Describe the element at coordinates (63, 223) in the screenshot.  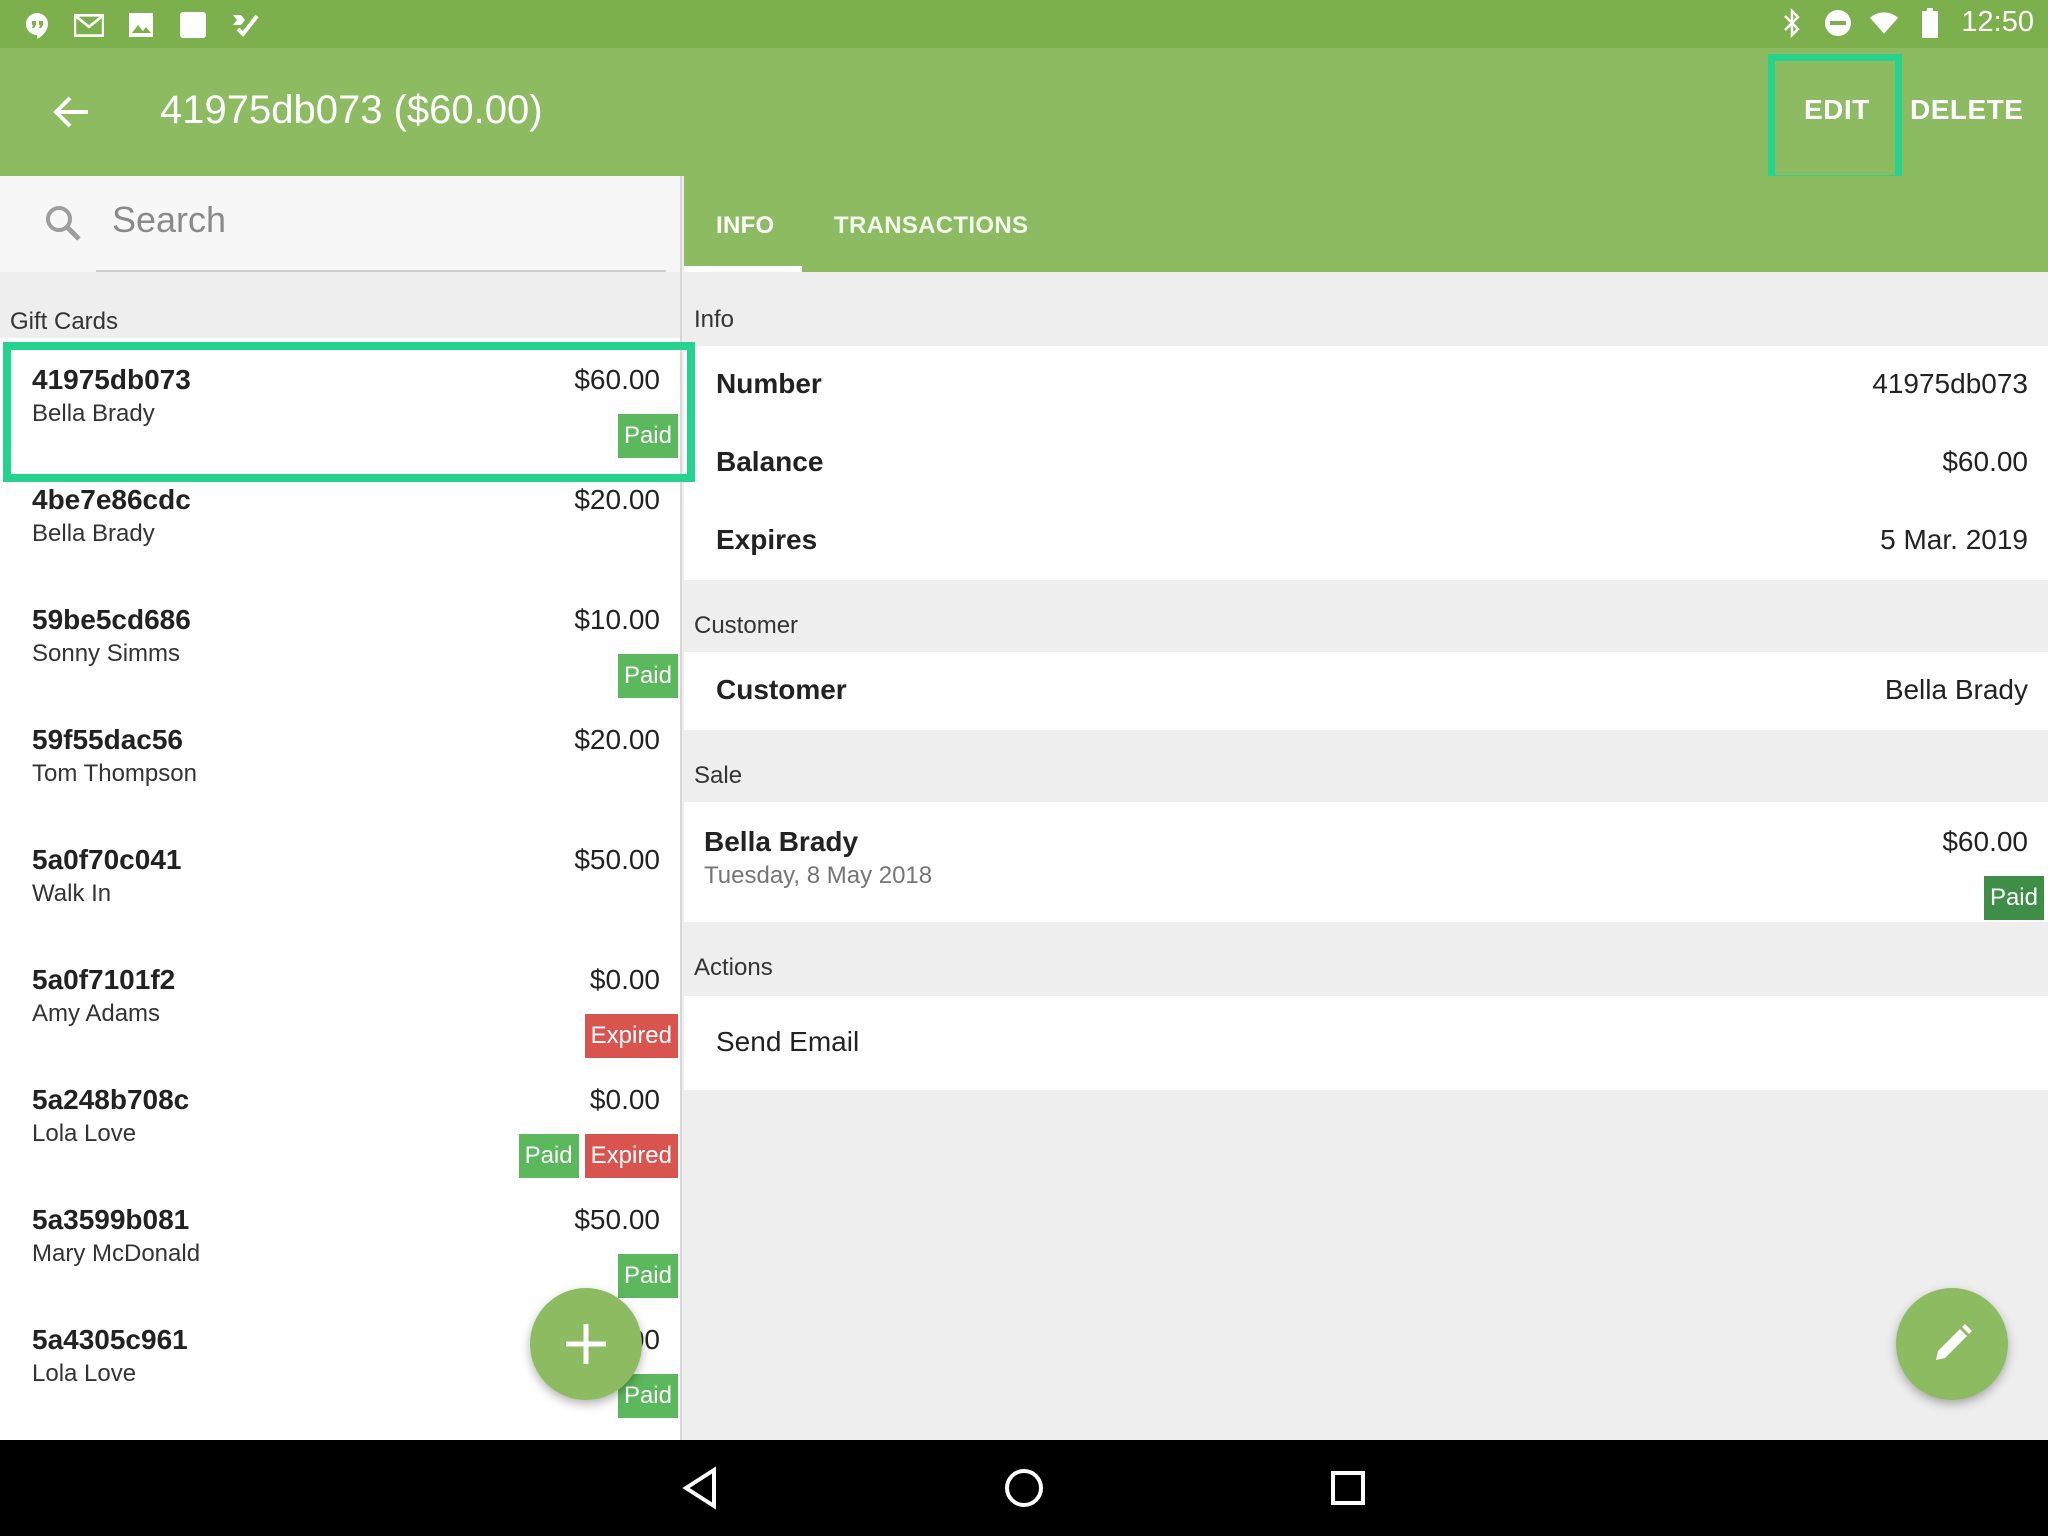
I see `search-icon` at that location.